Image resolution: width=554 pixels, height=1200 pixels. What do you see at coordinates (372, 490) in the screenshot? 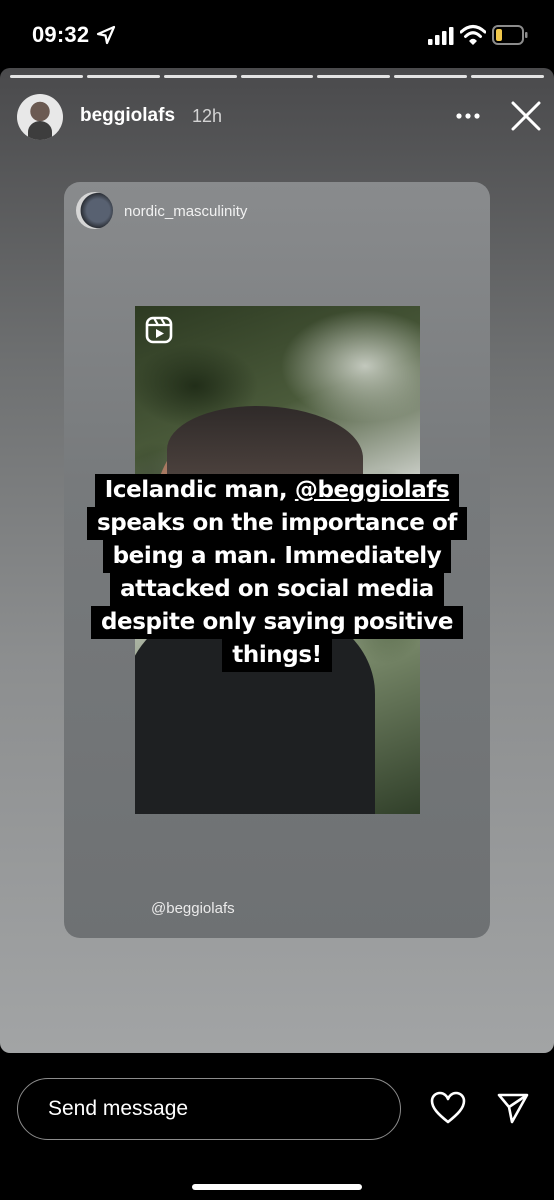
I see `caption-mention-link: @beggiolafs` at bounding box center [372, 490].